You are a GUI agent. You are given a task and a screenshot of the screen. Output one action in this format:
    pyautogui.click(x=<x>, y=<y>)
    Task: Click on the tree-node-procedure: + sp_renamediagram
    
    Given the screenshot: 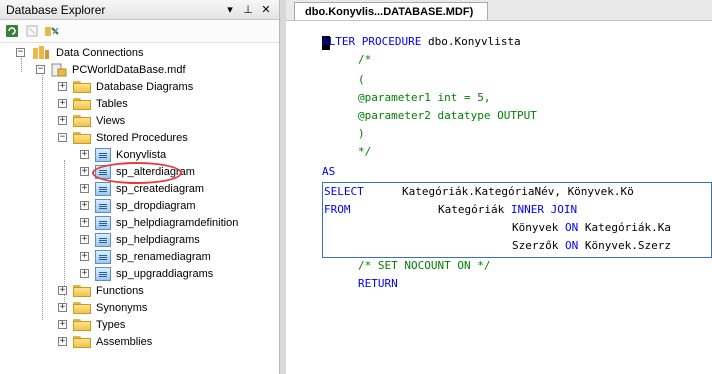 What is the action you would take?
    pyautogui.click(x=145, y=256)
    